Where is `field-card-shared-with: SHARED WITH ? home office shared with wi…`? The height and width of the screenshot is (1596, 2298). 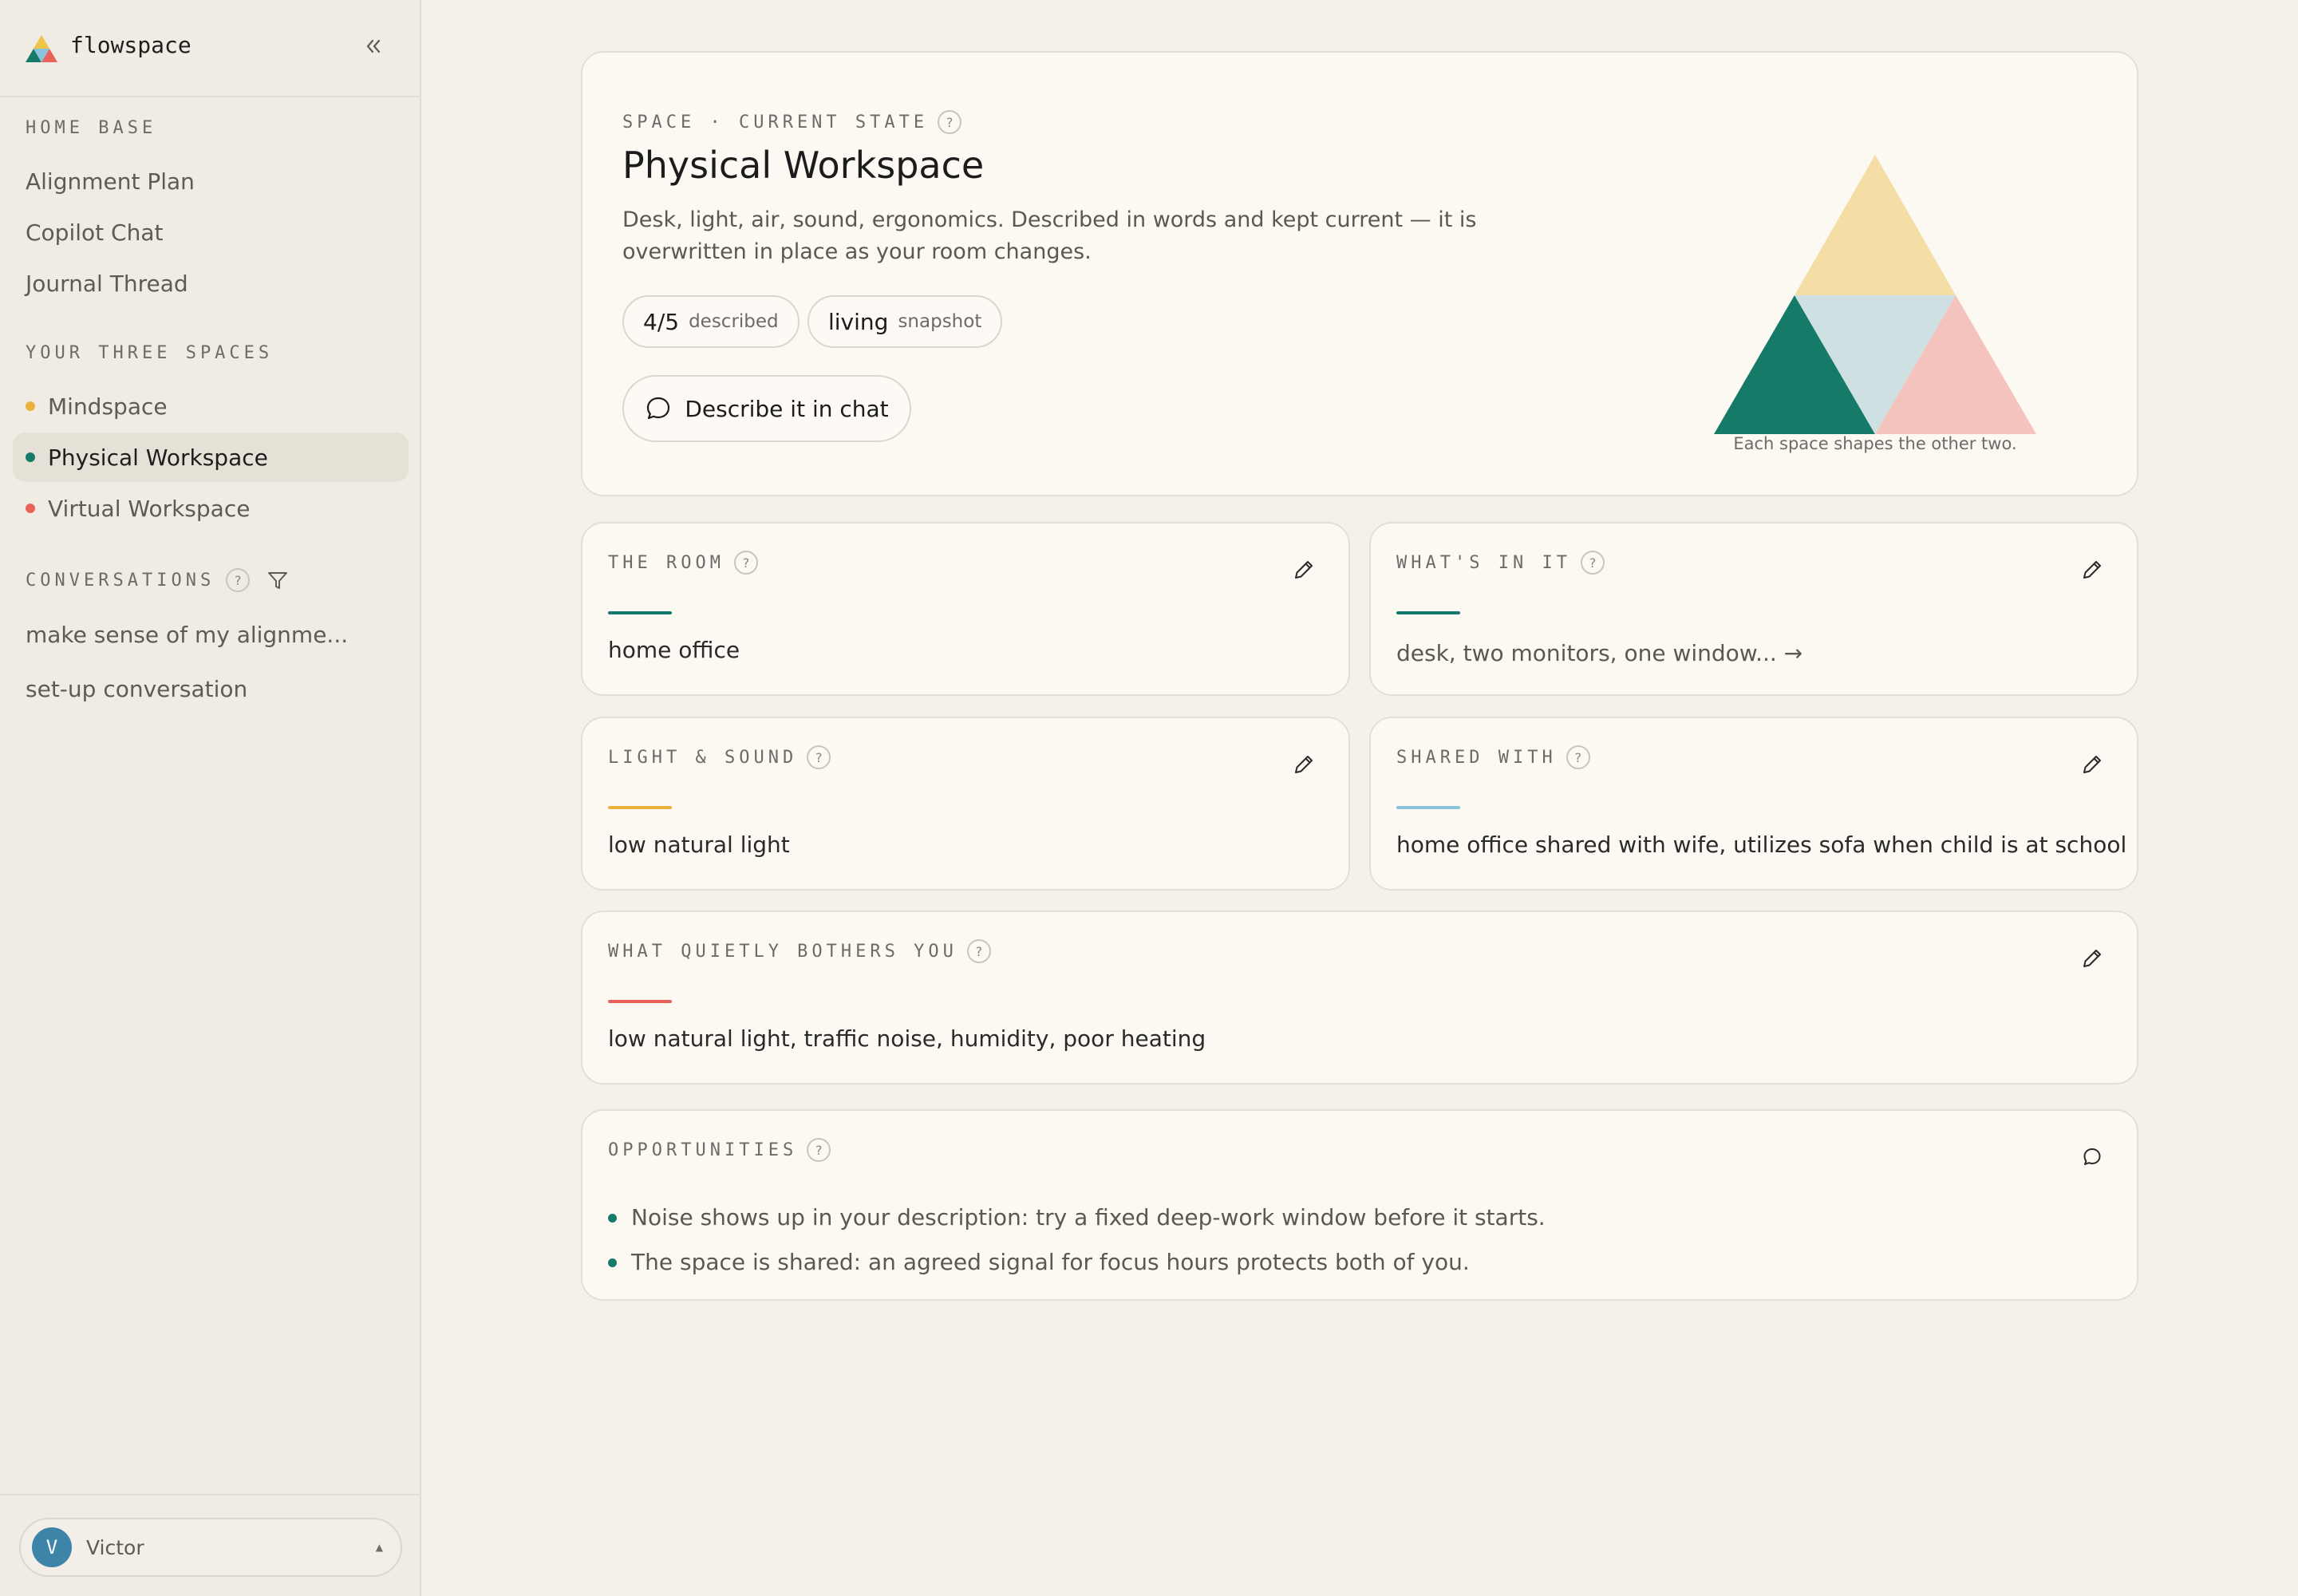 field-card-shared-with: SHARED WITH ? home office shared with wi… is located at coordinates (1754, 804).